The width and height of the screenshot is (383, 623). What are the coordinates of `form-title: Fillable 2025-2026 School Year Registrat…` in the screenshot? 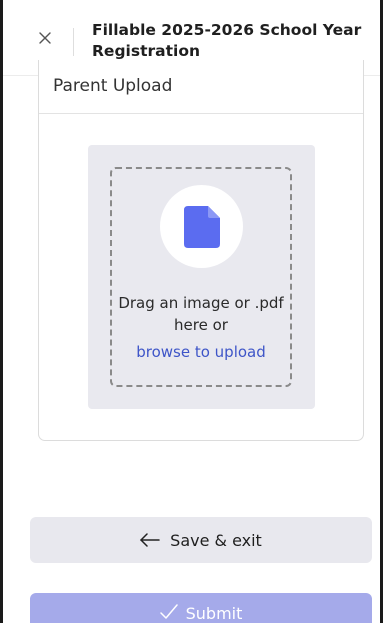 It's located at (227, 40).